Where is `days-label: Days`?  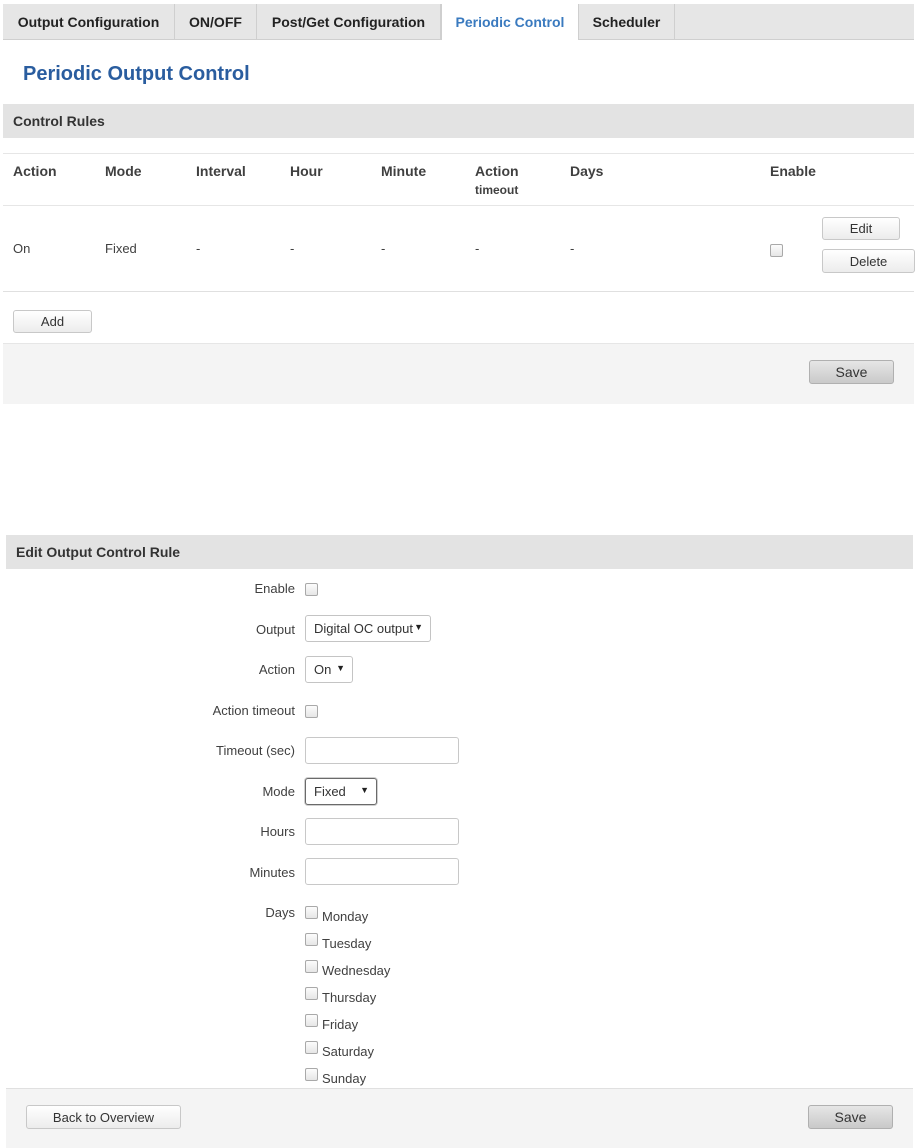 days-label: Days is located at coordinates (280, 912).